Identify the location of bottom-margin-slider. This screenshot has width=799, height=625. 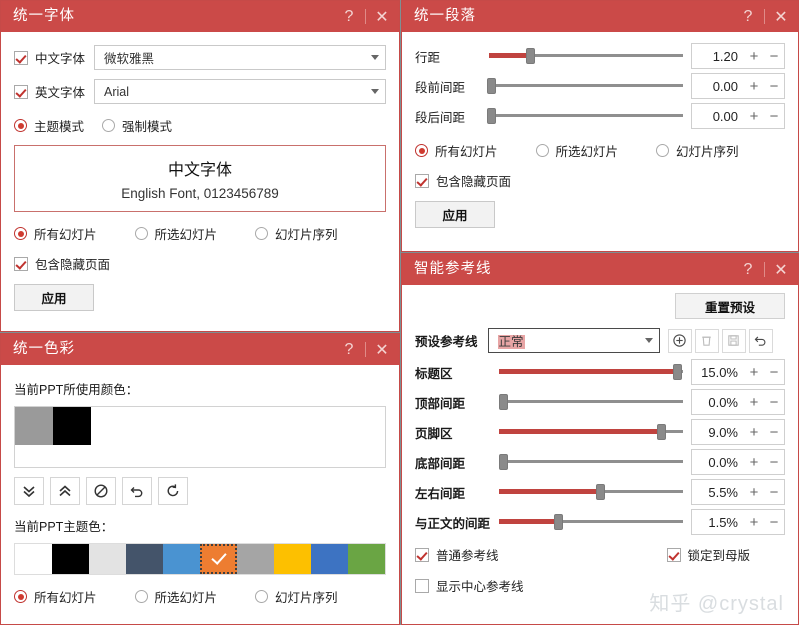
(590, 462).